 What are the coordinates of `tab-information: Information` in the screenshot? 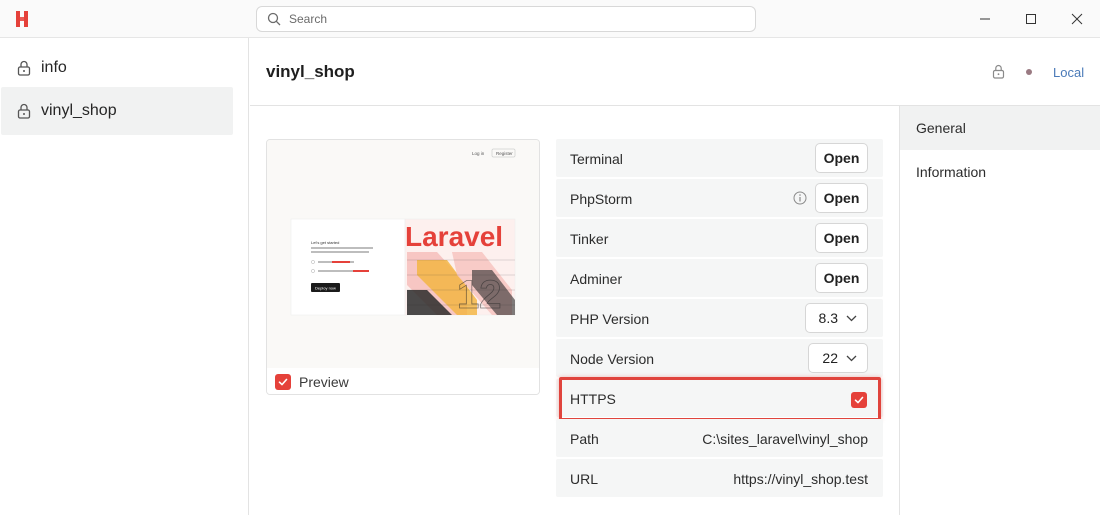 It's located at (1000, 172).